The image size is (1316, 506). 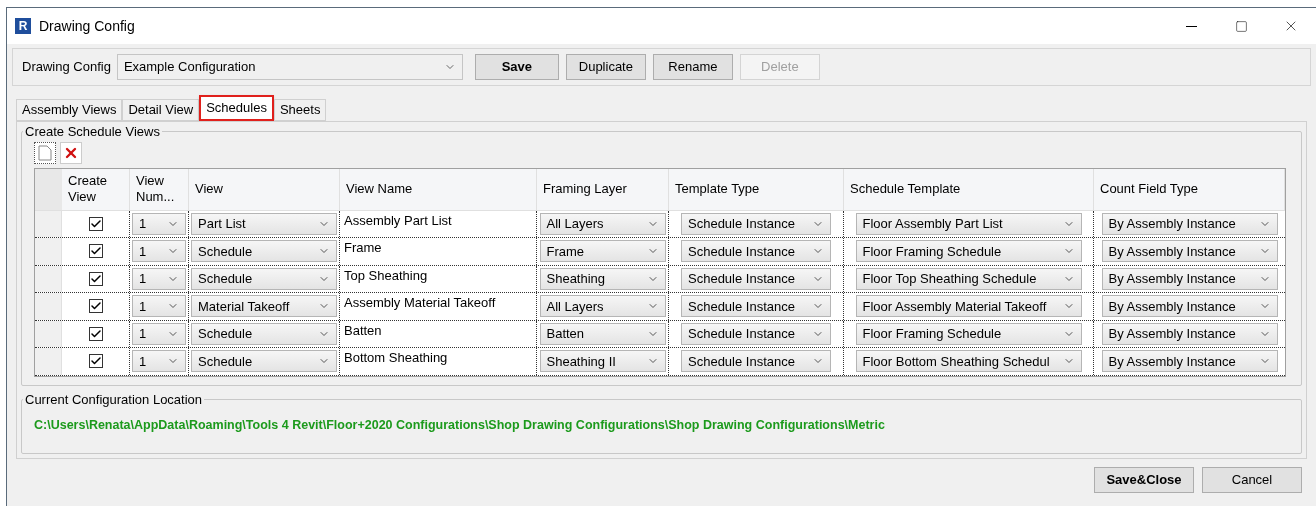 What do you see at coordinates (602, 361) in the screenshot?
I see `framing-layer-dropdown: Sheathing II` at bounding box center [602, 361].